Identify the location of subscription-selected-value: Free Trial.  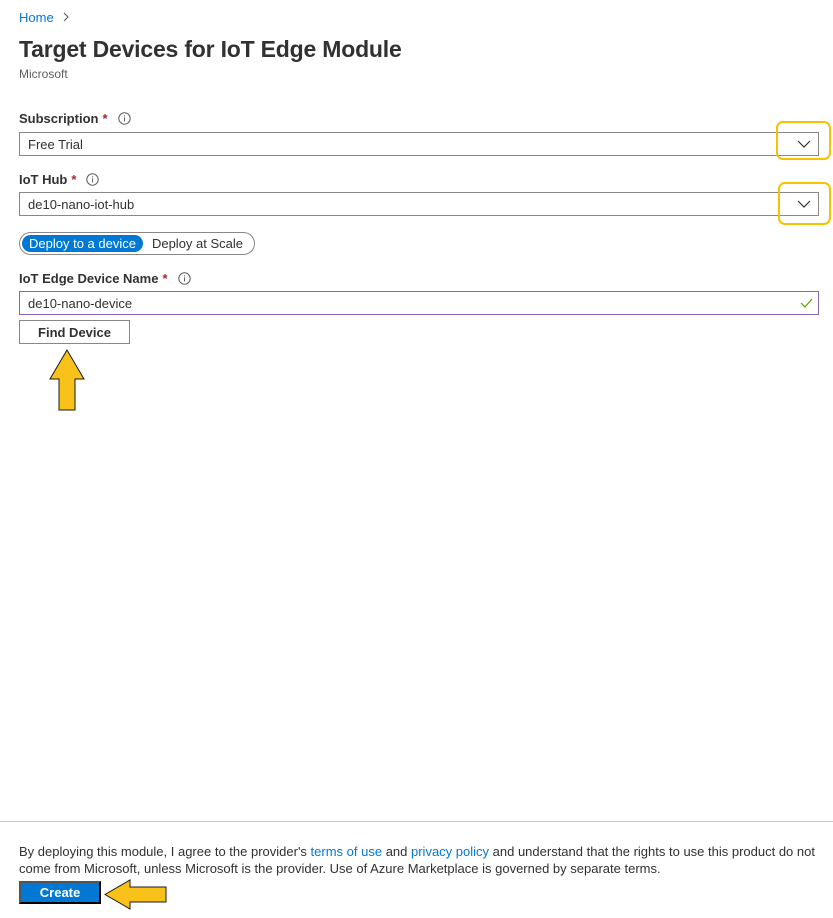
(55, 144).